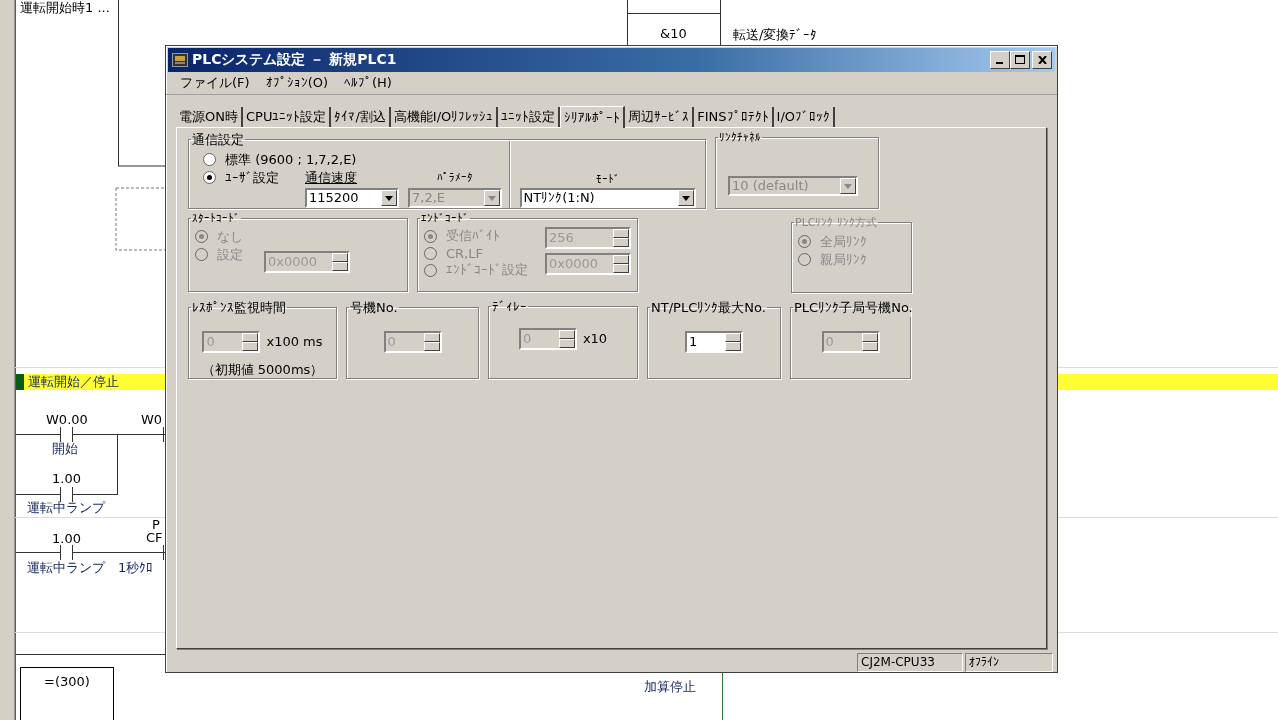  I want to click on tab: ﾀｲﾏ/割込, so click(361, 116).